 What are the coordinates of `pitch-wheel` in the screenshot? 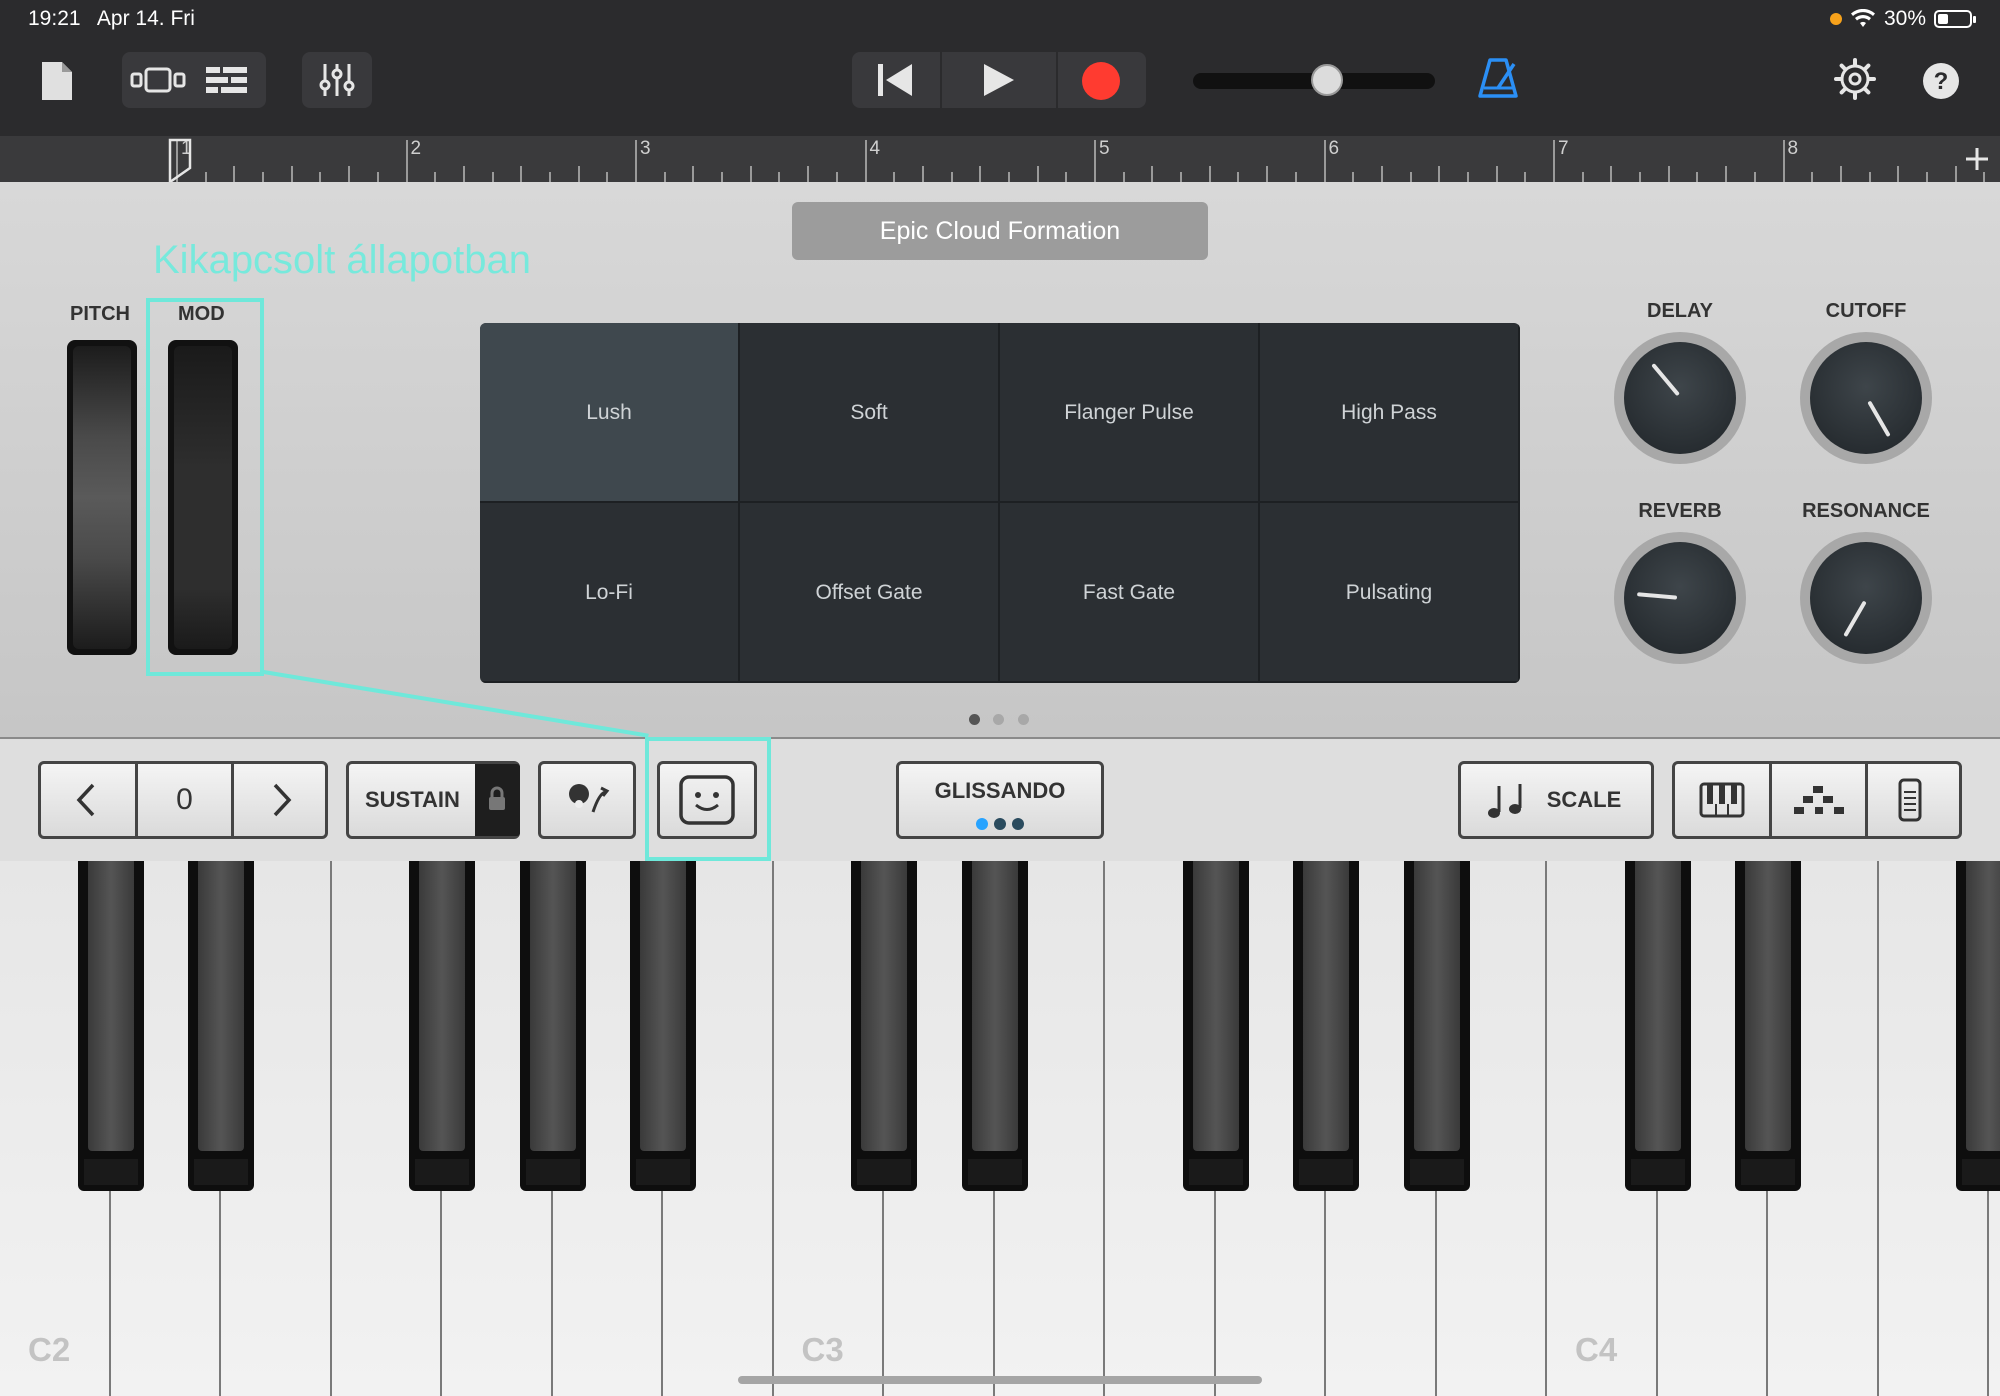 It's located at (102, 497).